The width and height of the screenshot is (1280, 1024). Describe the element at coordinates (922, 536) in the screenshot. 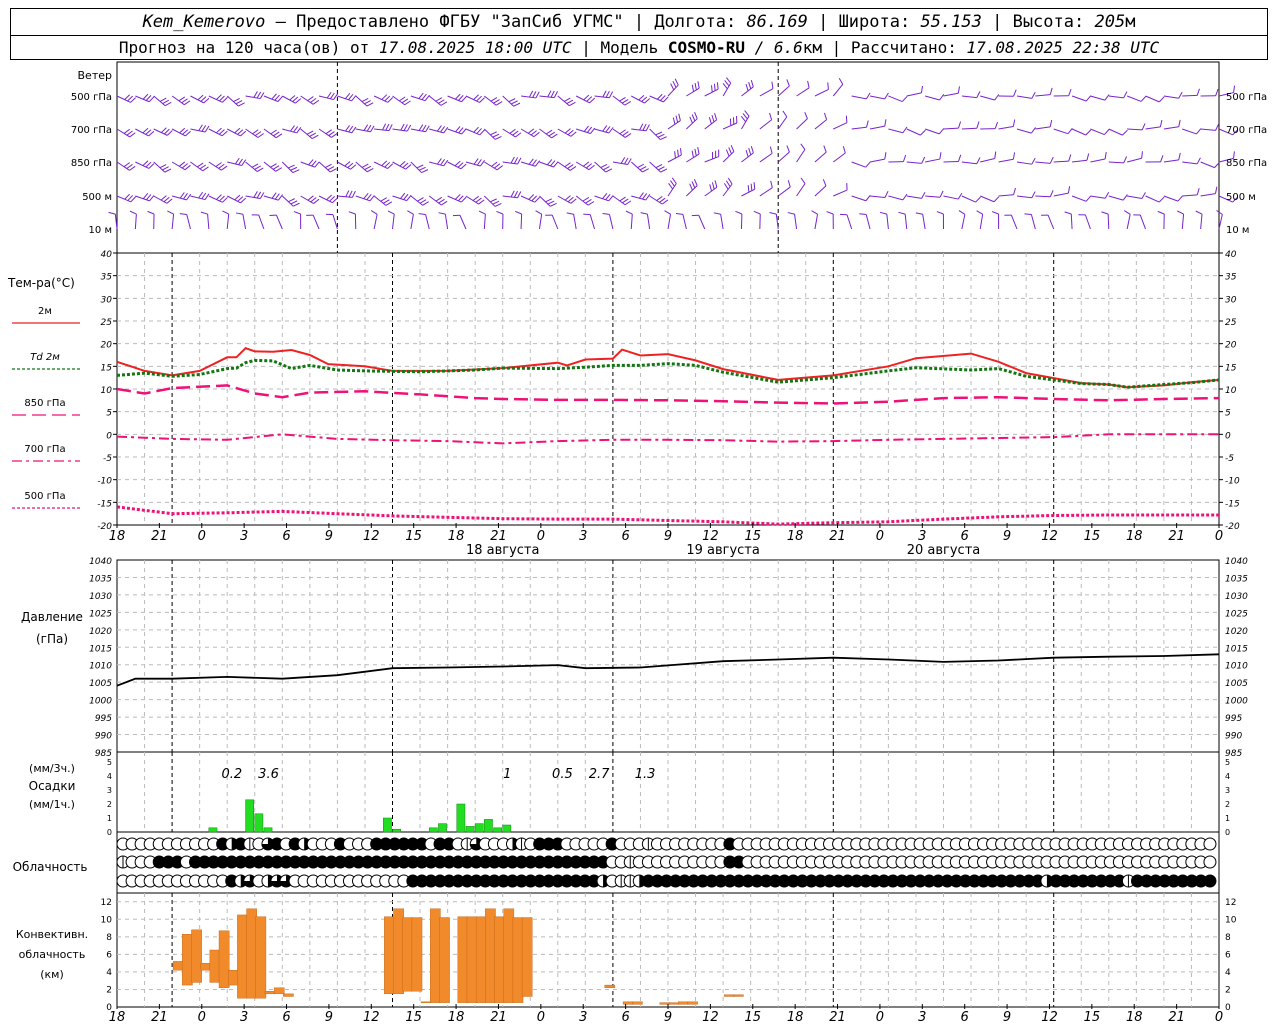

I see `temp-x-tick-label: 3` at that location.